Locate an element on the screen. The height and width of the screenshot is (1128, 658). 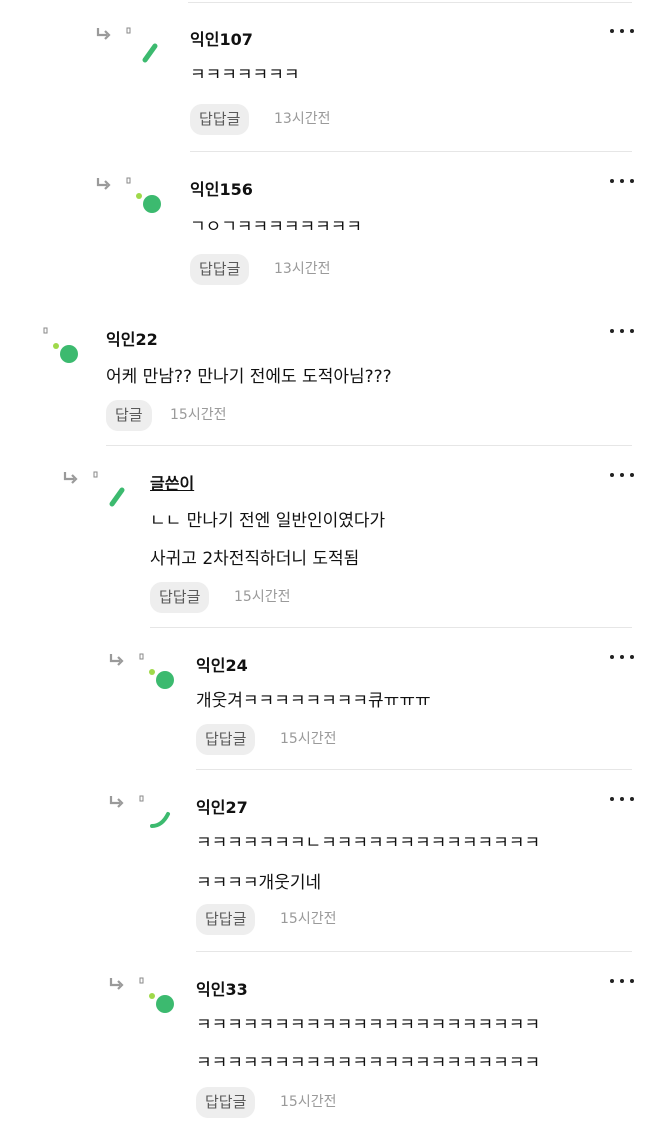
comment-text: 어케 만남?? 만나기 전에도 도적아님??? is located at coordinates (249, 377).